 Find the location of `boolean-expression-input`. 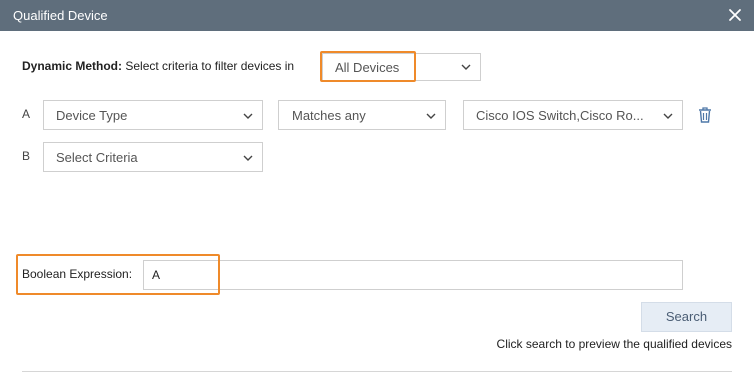

boolean-expression-input is located at coordinates (413, 275).